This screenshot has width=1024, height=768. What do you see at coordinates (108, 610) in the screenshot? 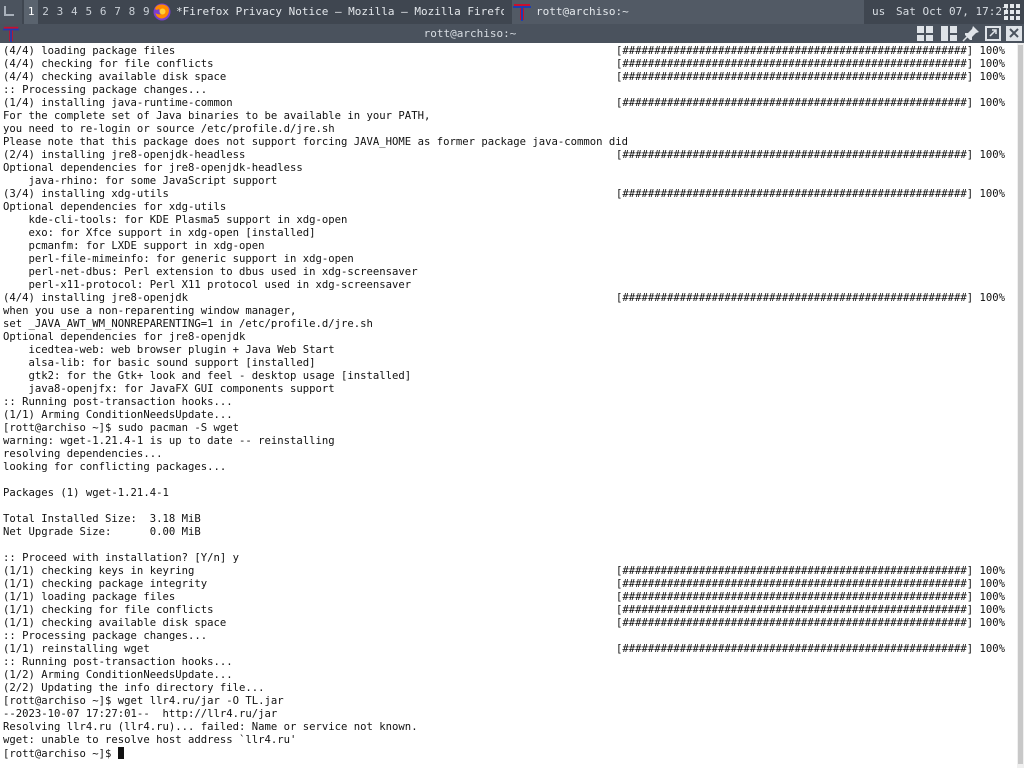
I see `terminal-line-text: (1/1) checking for file conflicts` at bounding box center [108, 610].